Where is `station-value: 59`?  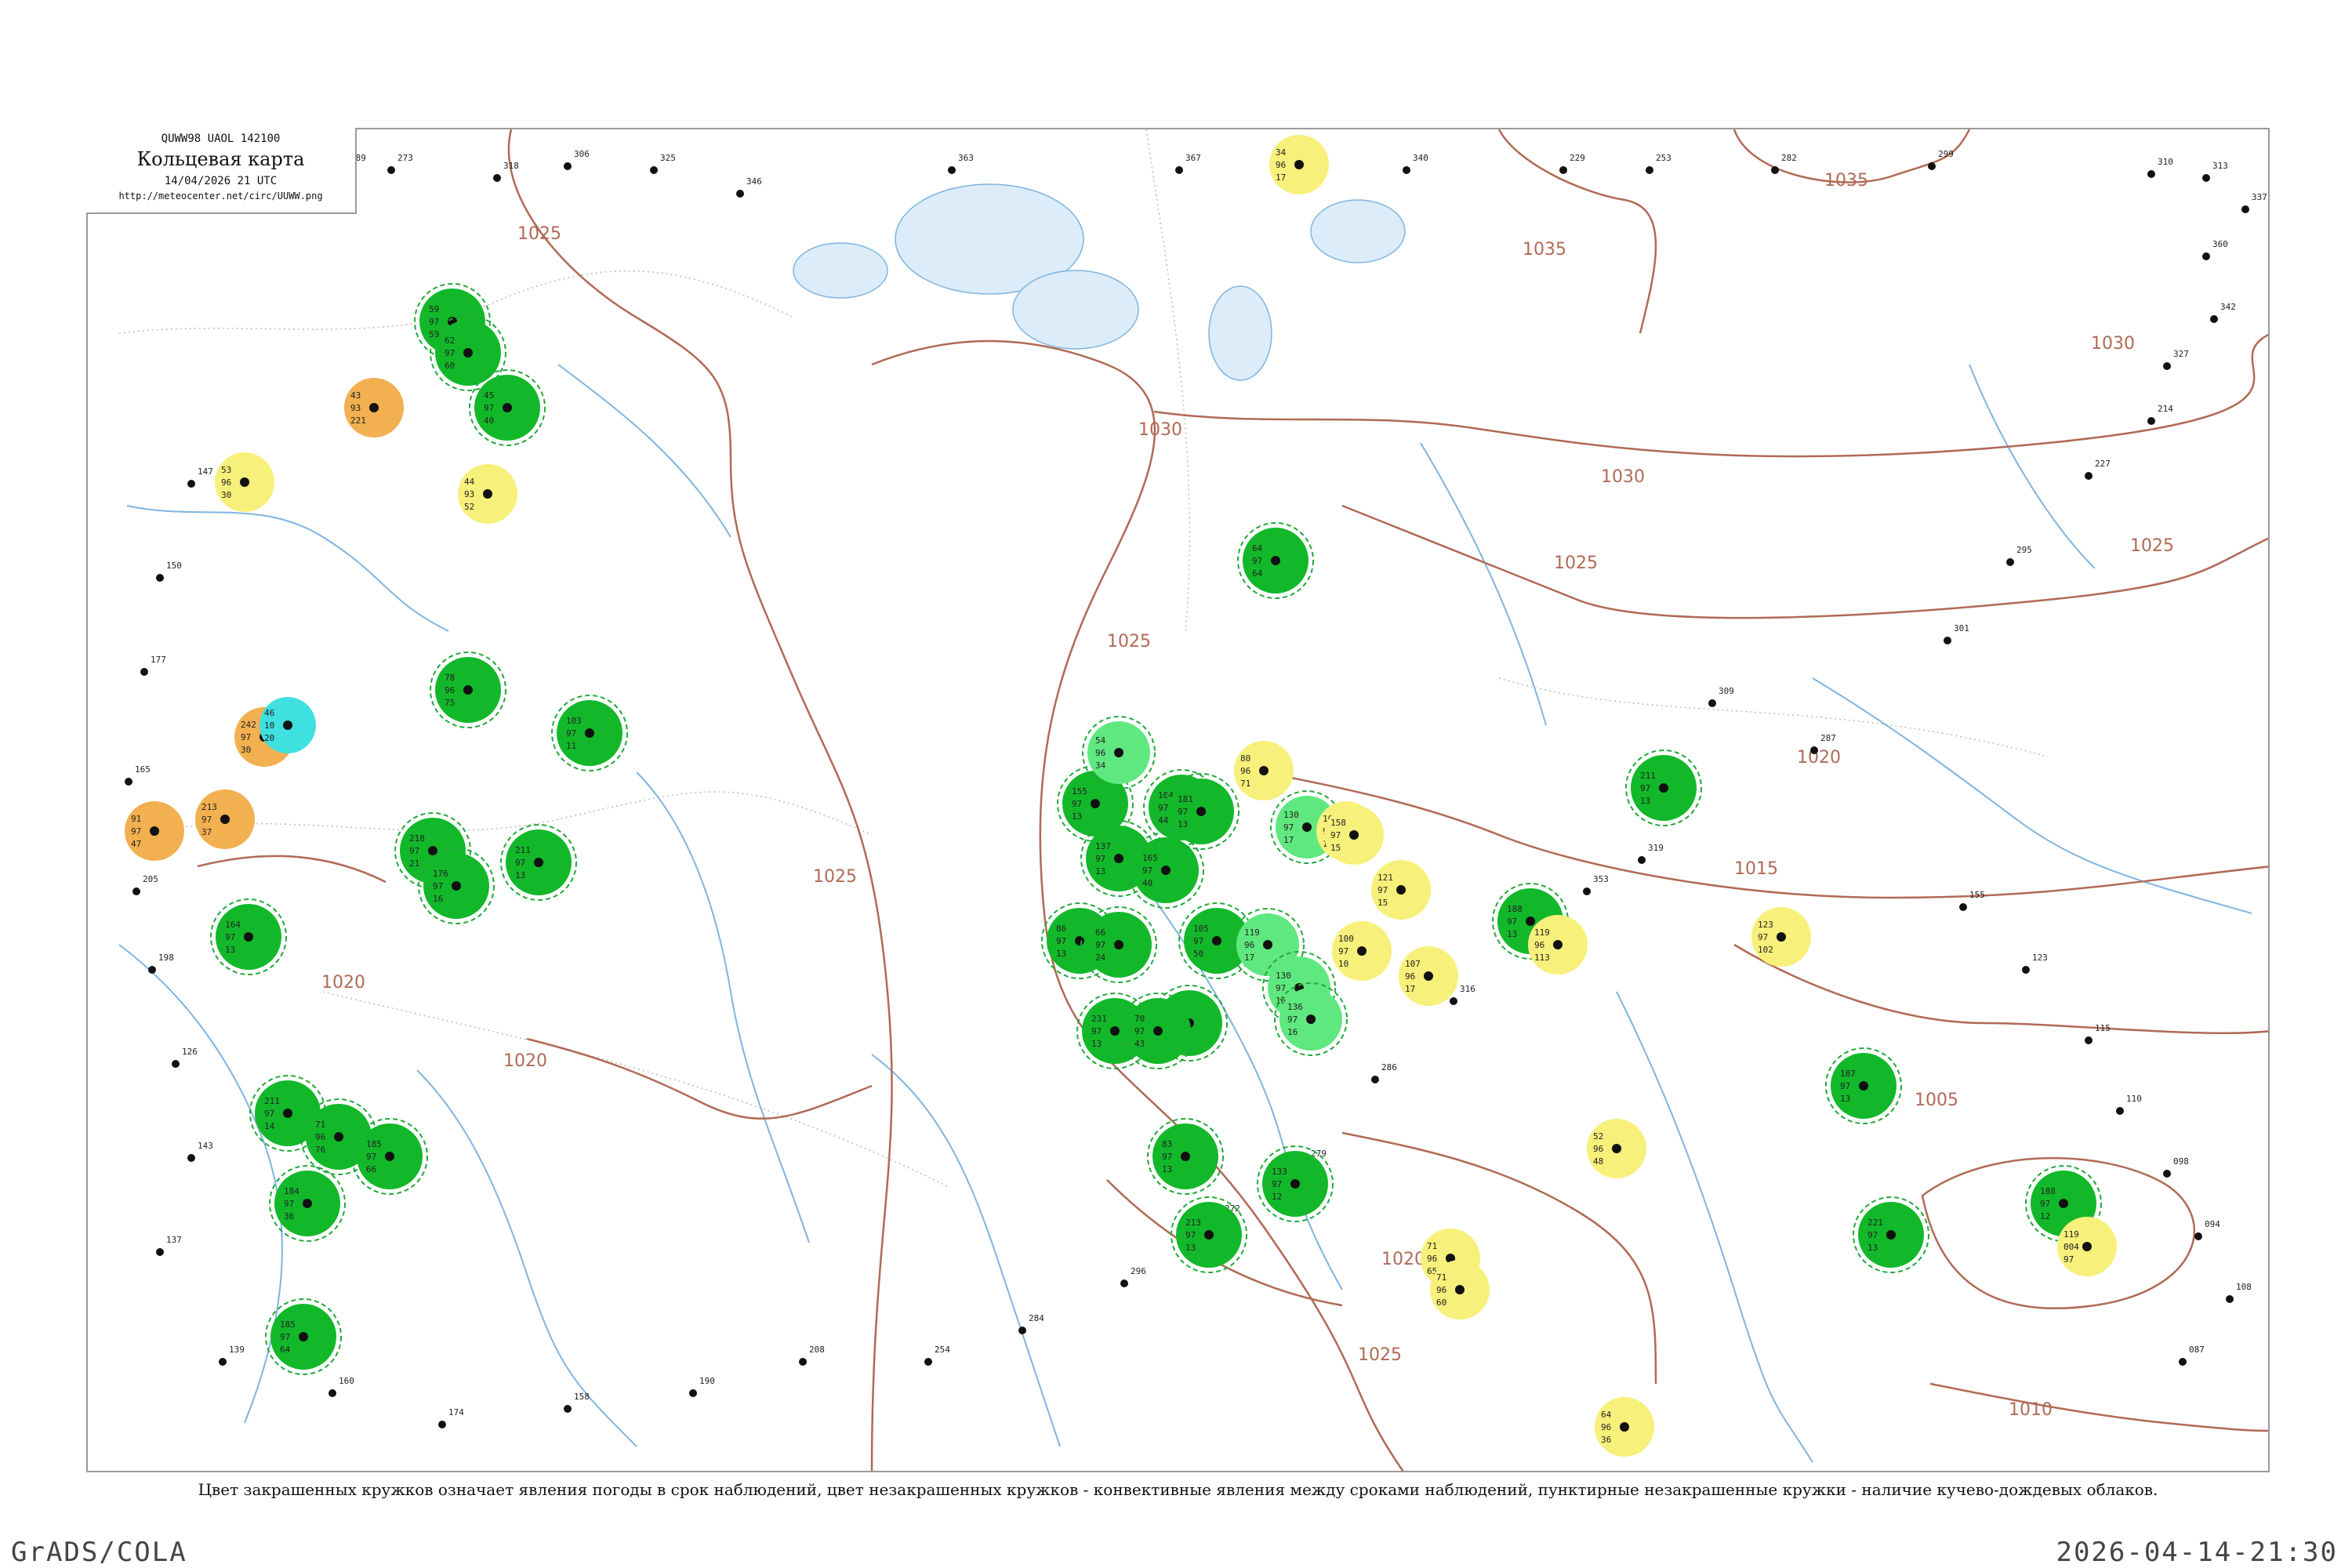
station-value: 59 is located at coordinates (434, 309).